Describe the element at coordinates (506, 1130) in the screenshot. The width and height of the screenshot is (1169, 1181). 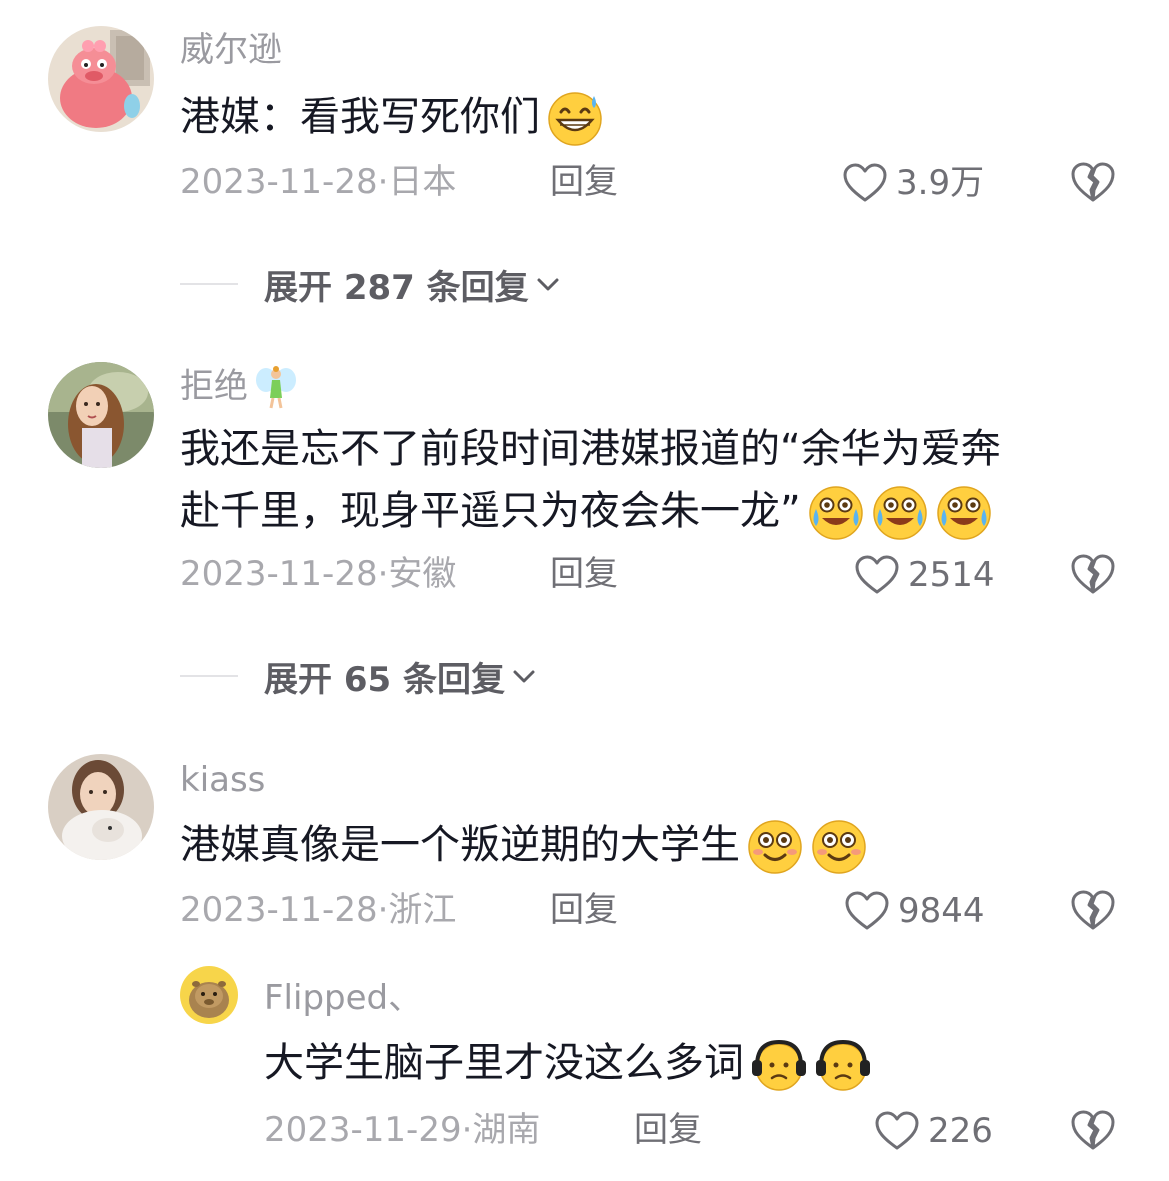
I see `reply-location: 湖南` at that location.